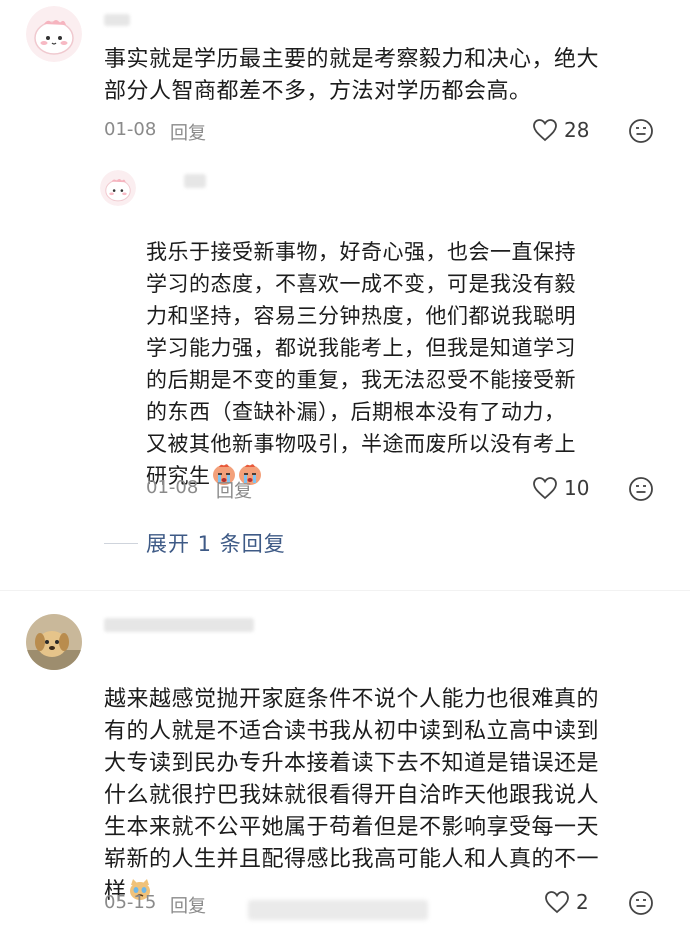 The image size is (690, 931). I want to click on like-button: 2, so click(566, 902).